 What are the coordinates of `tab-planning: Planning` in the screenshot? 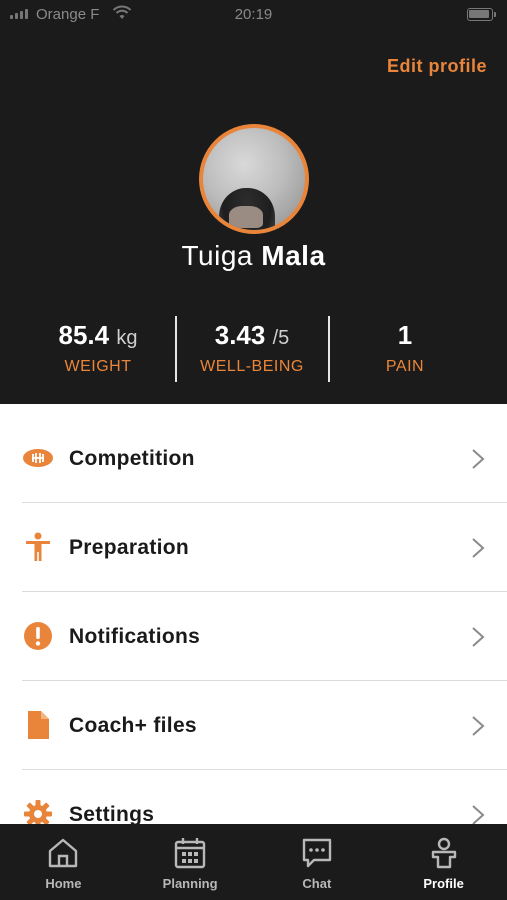 It's located at (190, 862).